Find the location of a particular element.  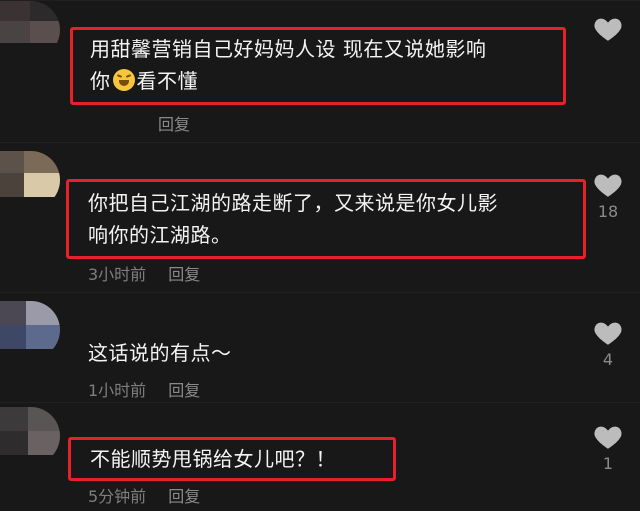

comment-meta: 3小时前 回复 is located at coordinates (144, 273).